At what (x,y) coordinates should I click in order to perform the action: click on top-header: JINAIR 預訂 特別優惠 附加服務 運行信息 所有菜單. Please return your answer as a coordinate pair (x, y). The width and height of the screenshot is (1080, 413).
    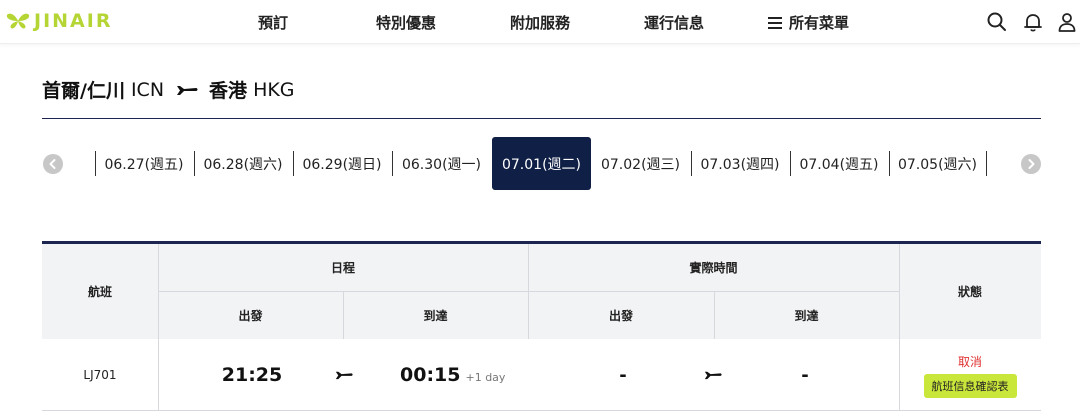
    Looking at the image, I should click on (540, 22).